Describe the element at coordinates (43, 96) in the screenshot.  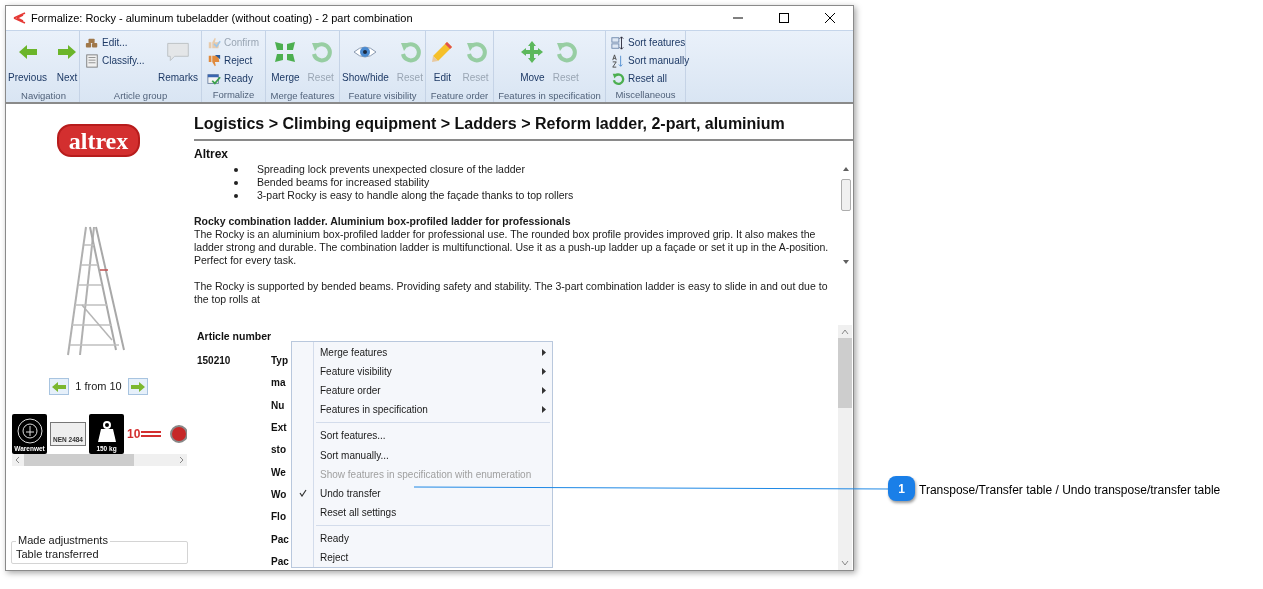
I see `group-label: Navigation` at that location.